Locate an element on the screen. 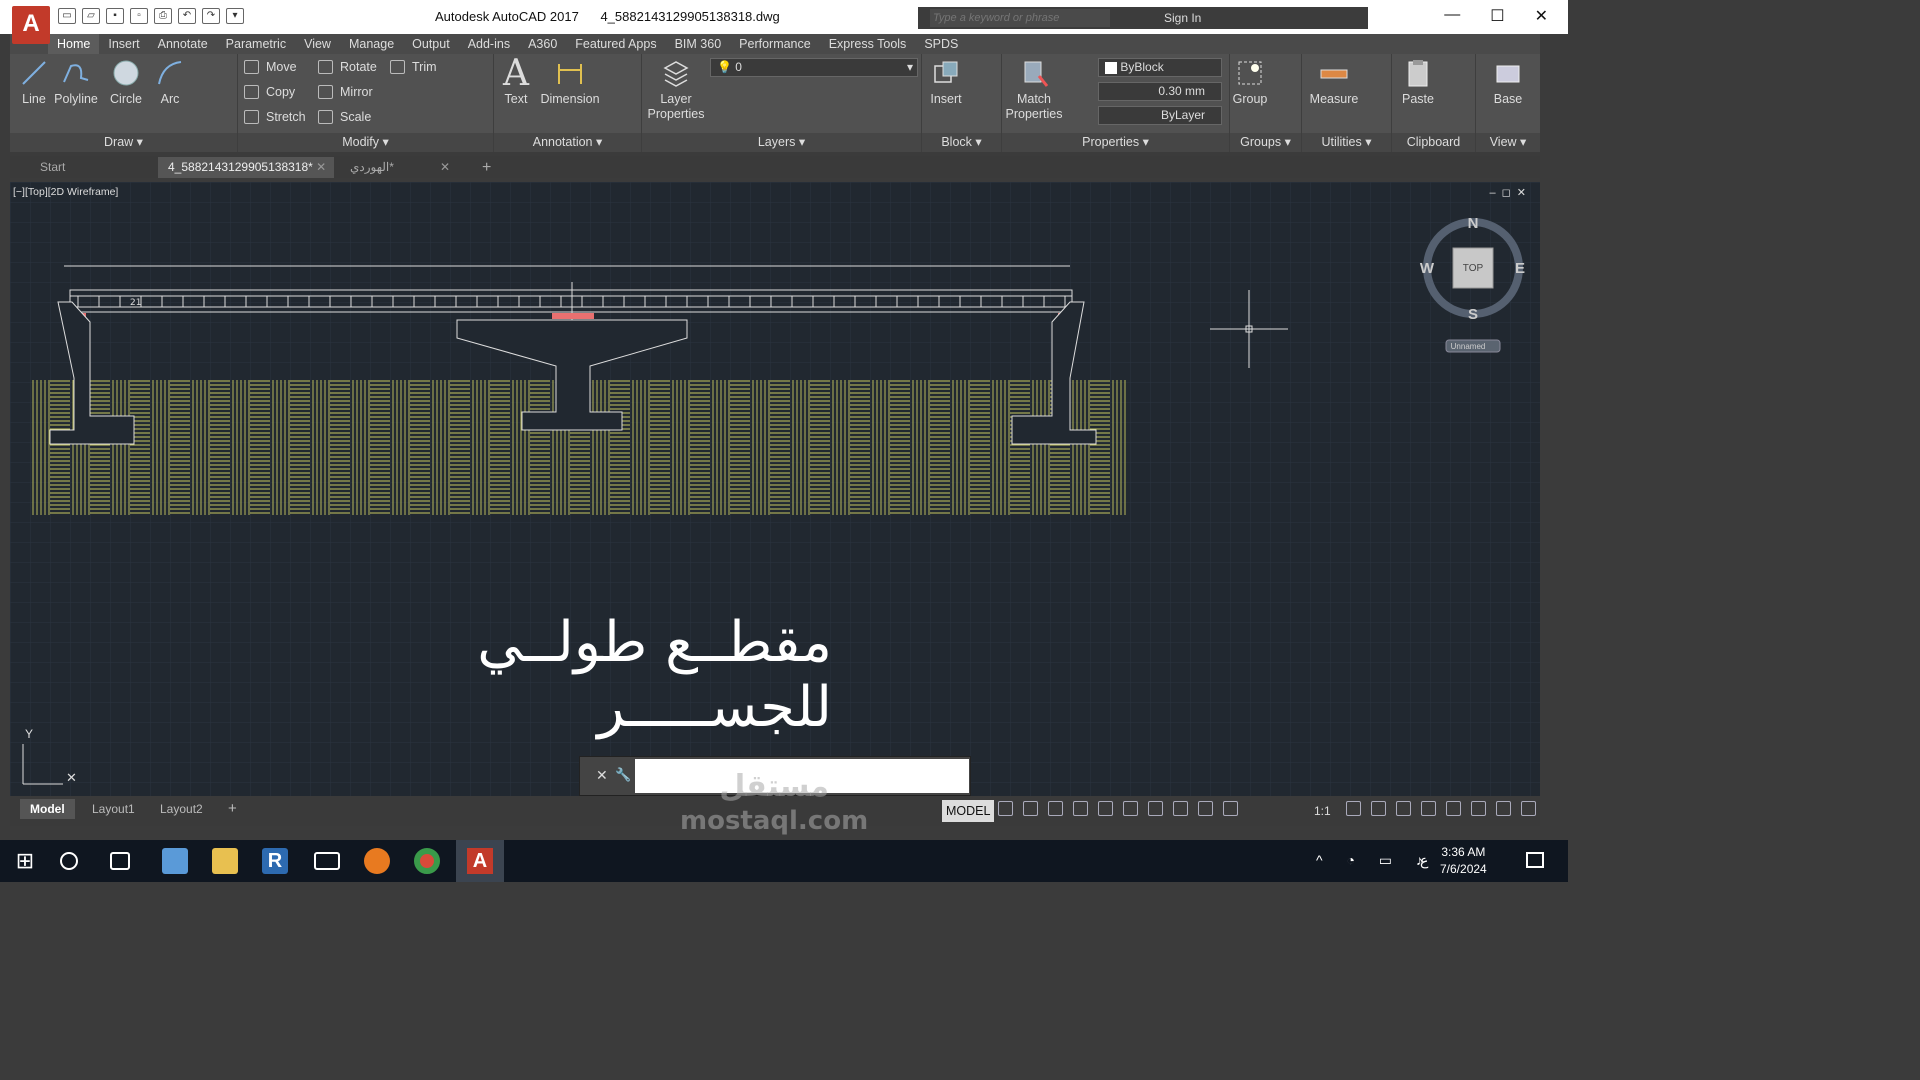 This screenshot has height=1080, width=1920. line-button: Line is located at coordinates (34, 82).